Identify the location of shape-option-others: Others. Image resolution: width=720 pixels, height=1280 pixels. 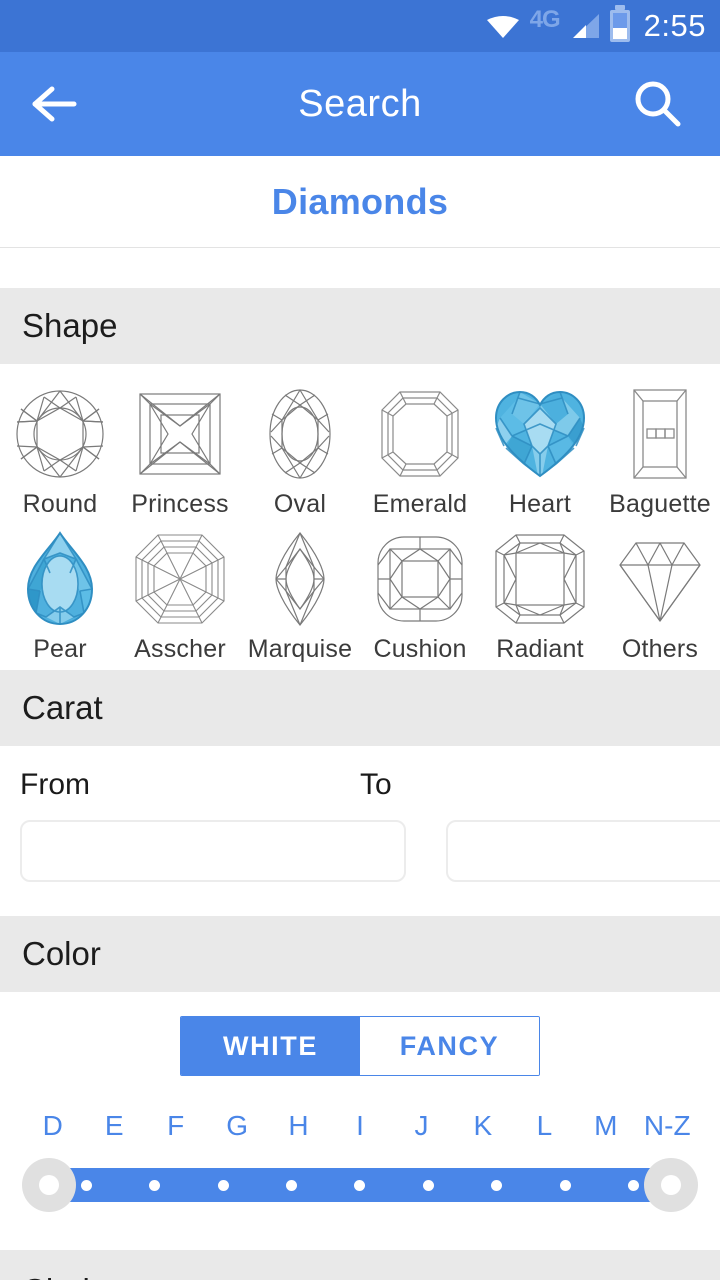
(660, 591).